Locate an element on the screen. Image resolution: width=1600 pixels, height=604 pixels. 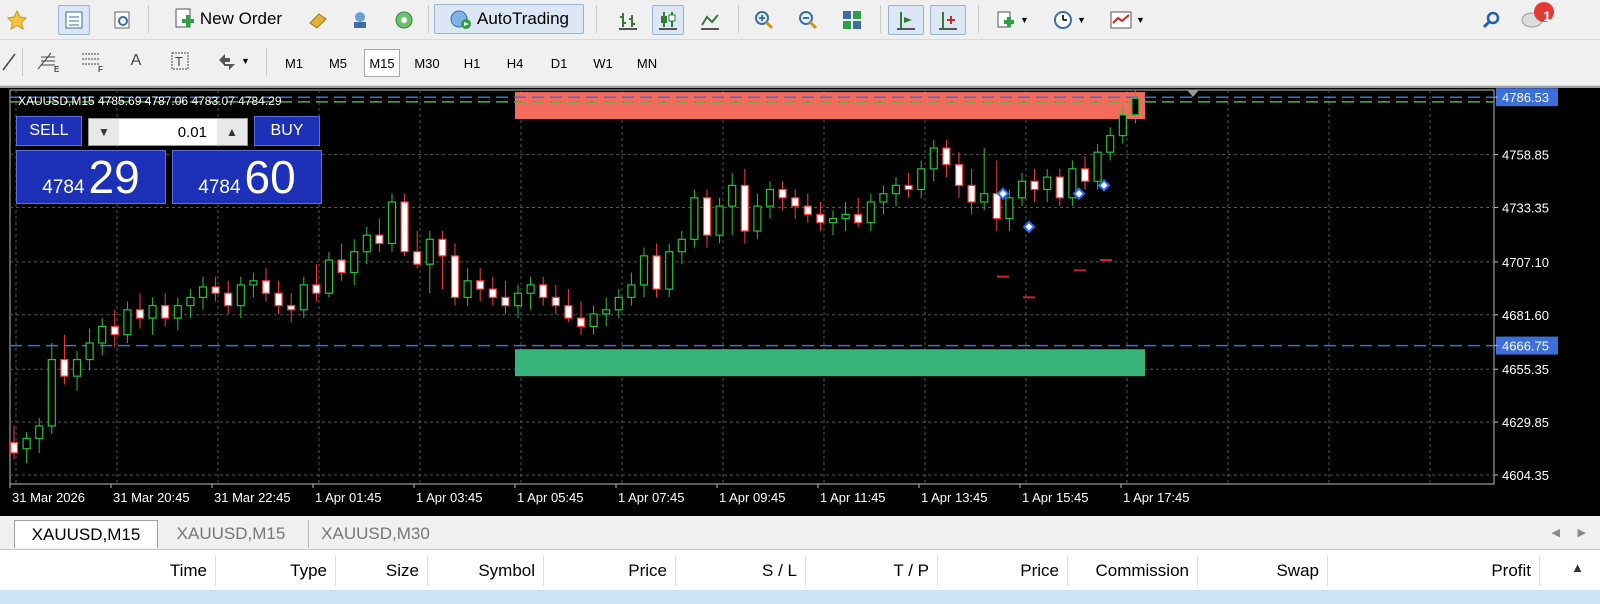
tab-scroll-left-icon: ◀ is located at coordinates (1556, 532).